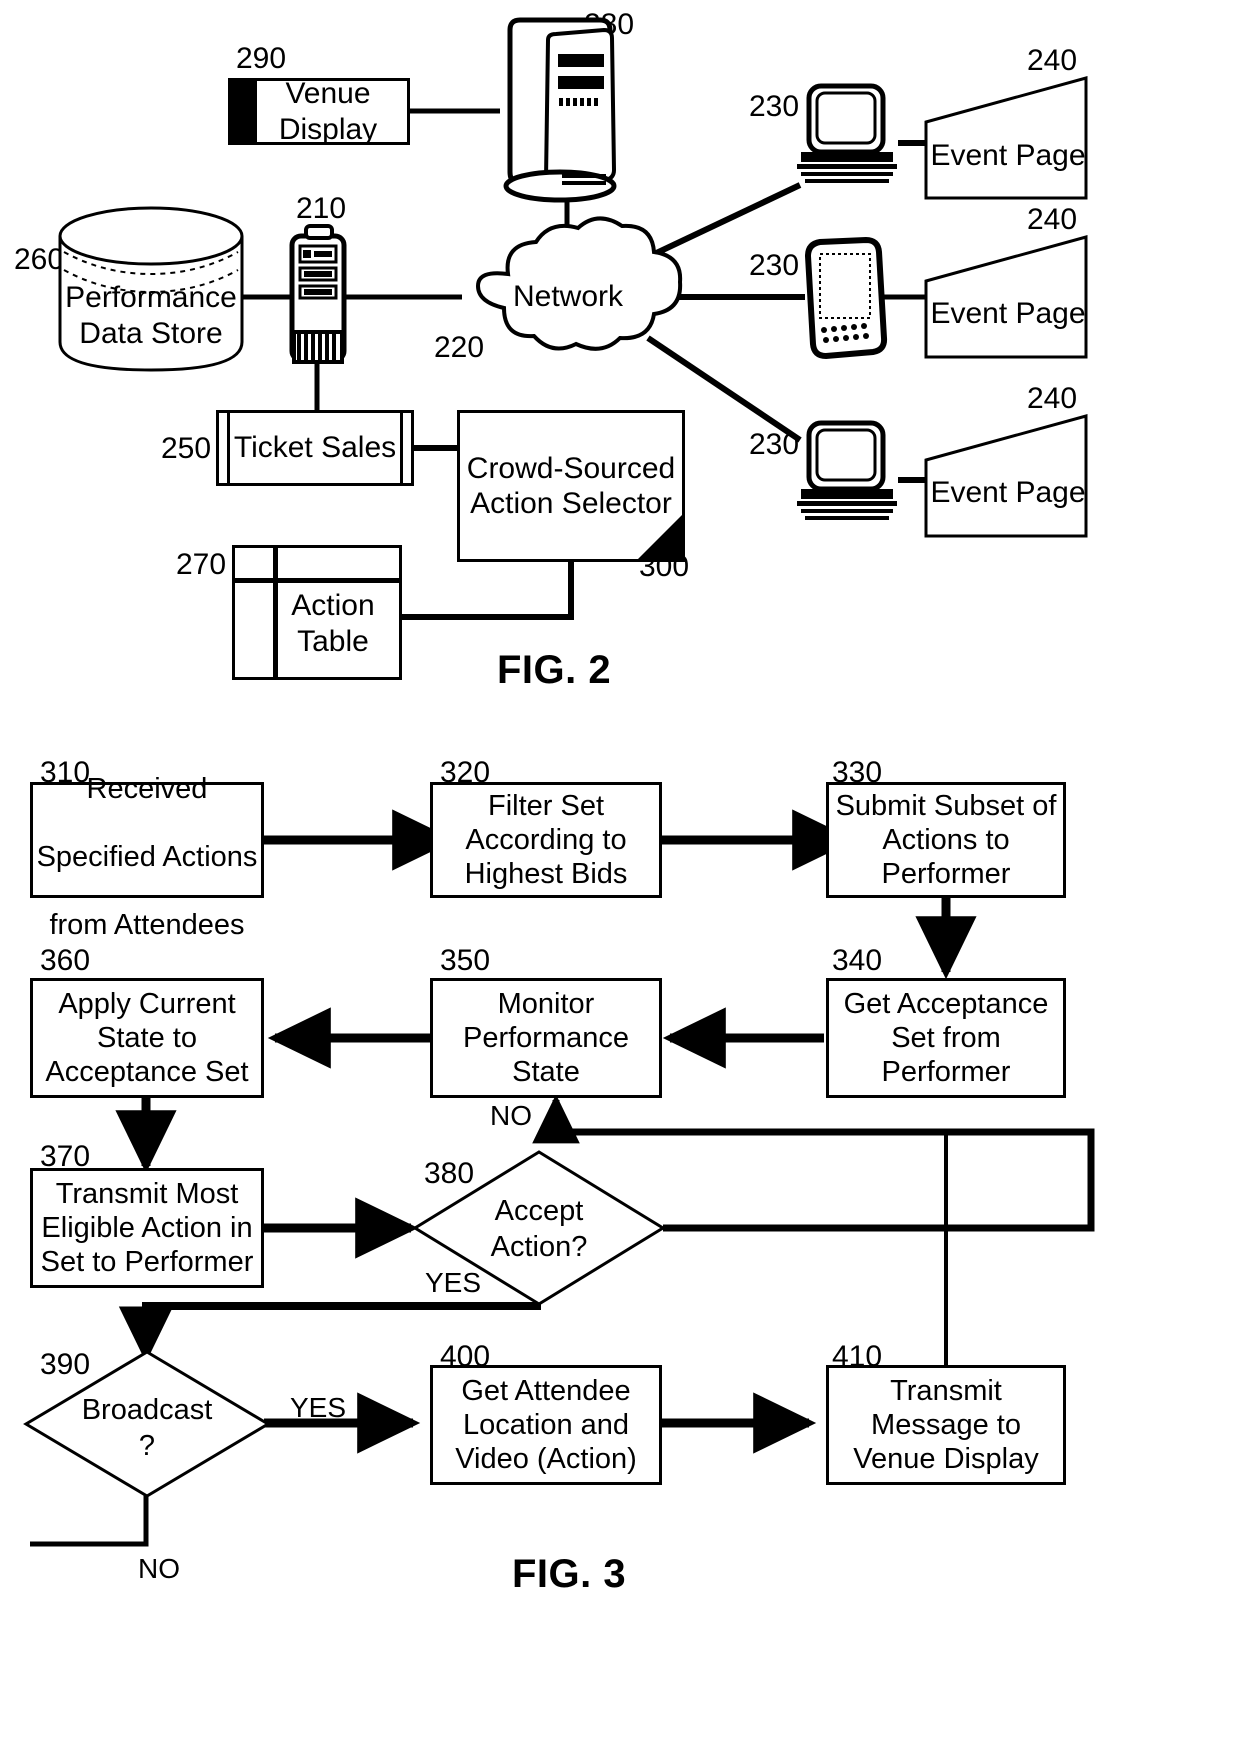 This screenshot has height=1752, width=1240. Describe the element at coordinates (1008, 313) in the screenshot. I see `event-page-label-2: Event Page` at that location.